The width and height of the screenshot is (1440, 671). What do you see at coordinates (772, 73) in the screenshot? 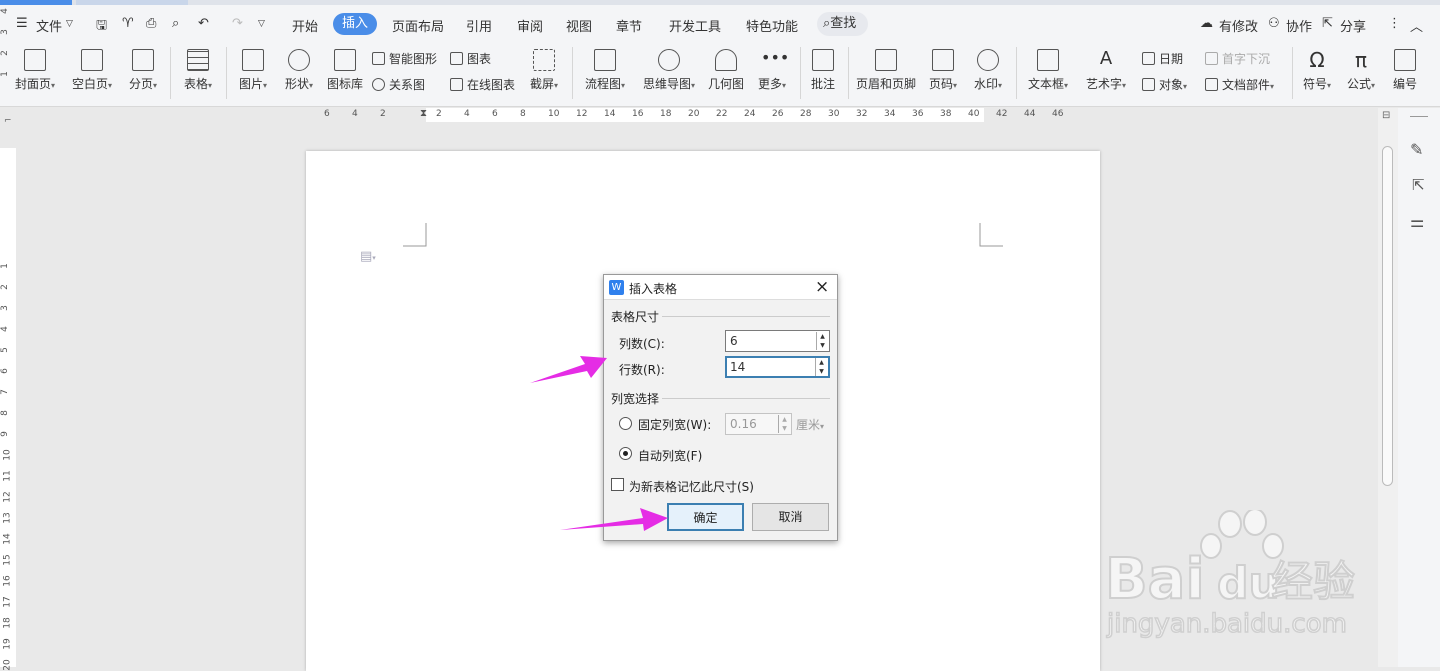
I see `more-button: ••• 更多▾` at bounding box center [772, 73].